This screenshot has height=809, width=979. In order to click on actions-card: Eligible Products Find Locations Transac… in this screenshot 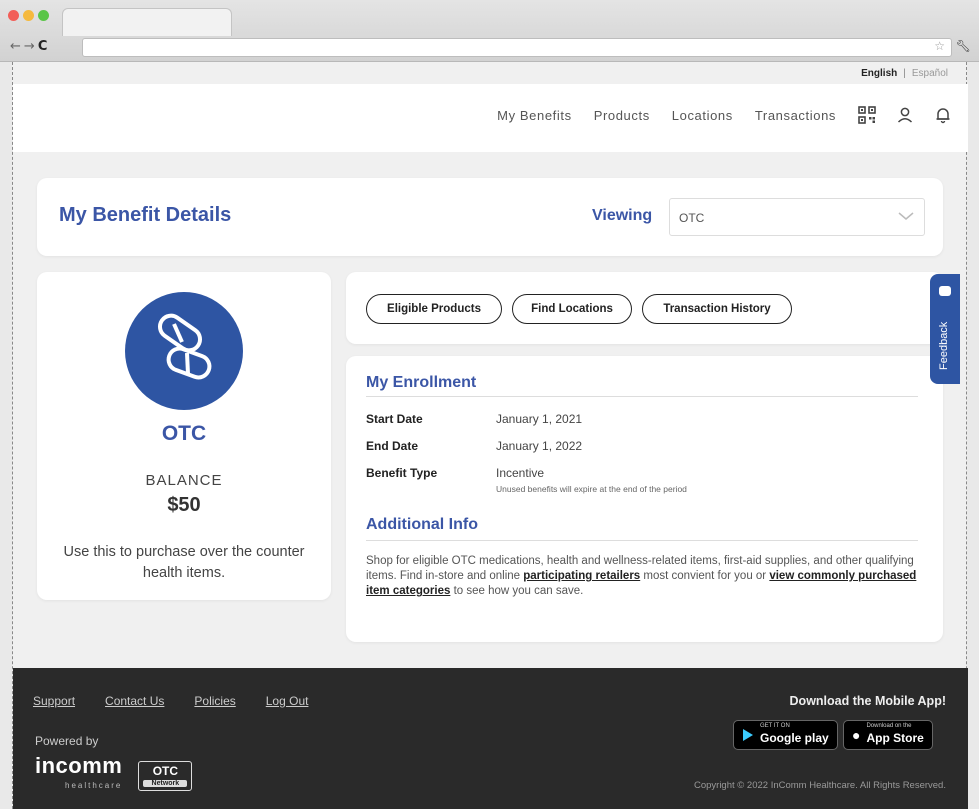, I will do `click(644, 308)`.